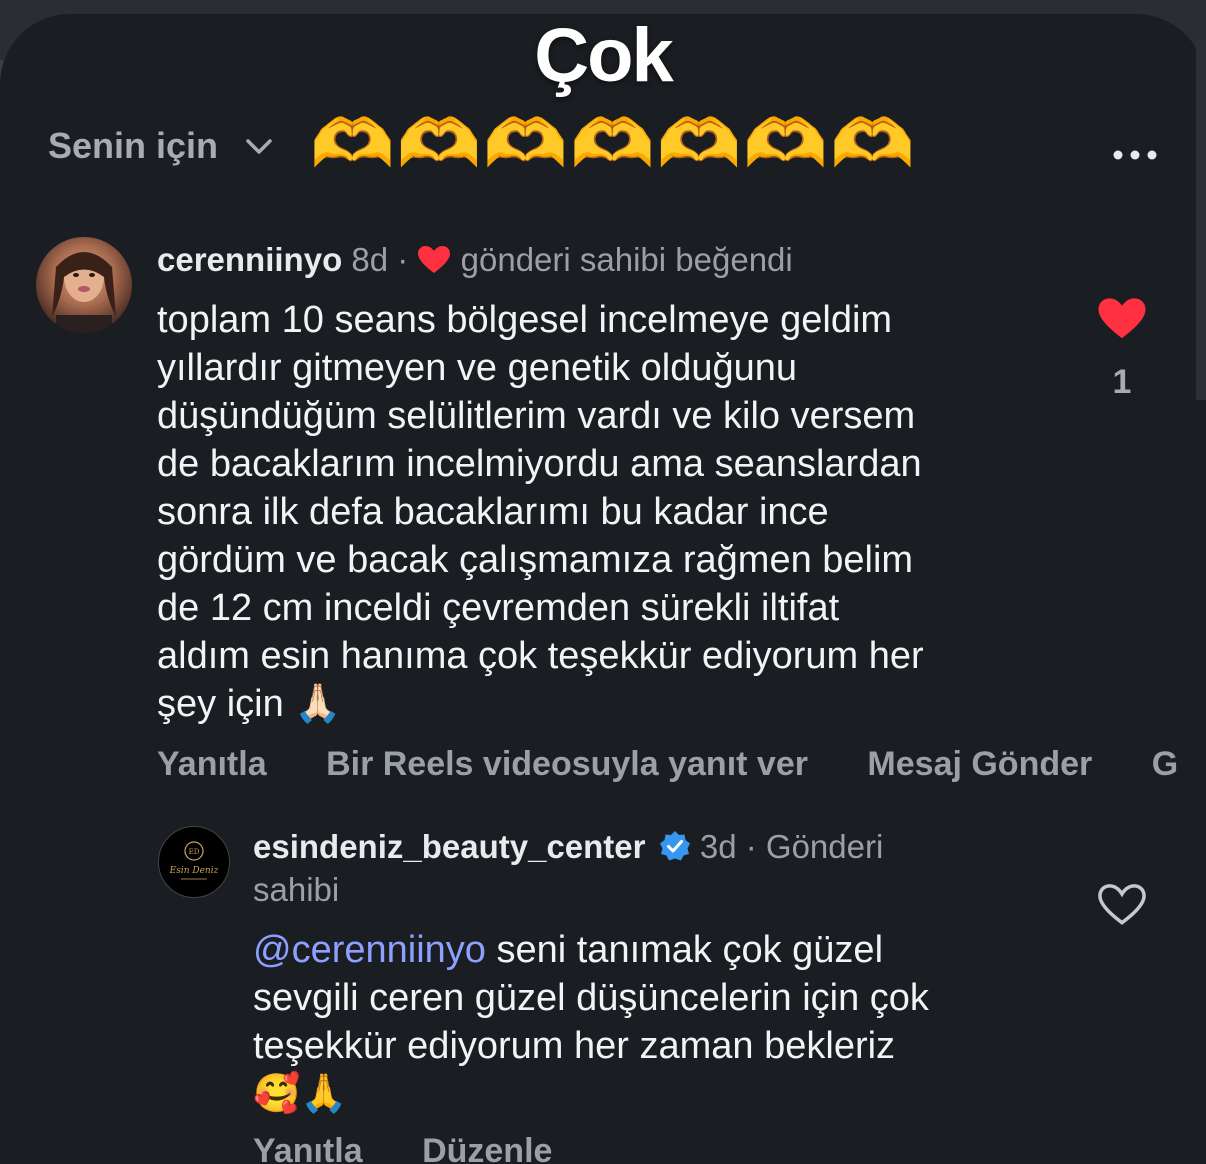  I want to click on comment-meta: cerenniinyo 8d · gönderi sahibi beğendi, so click(475, 260).